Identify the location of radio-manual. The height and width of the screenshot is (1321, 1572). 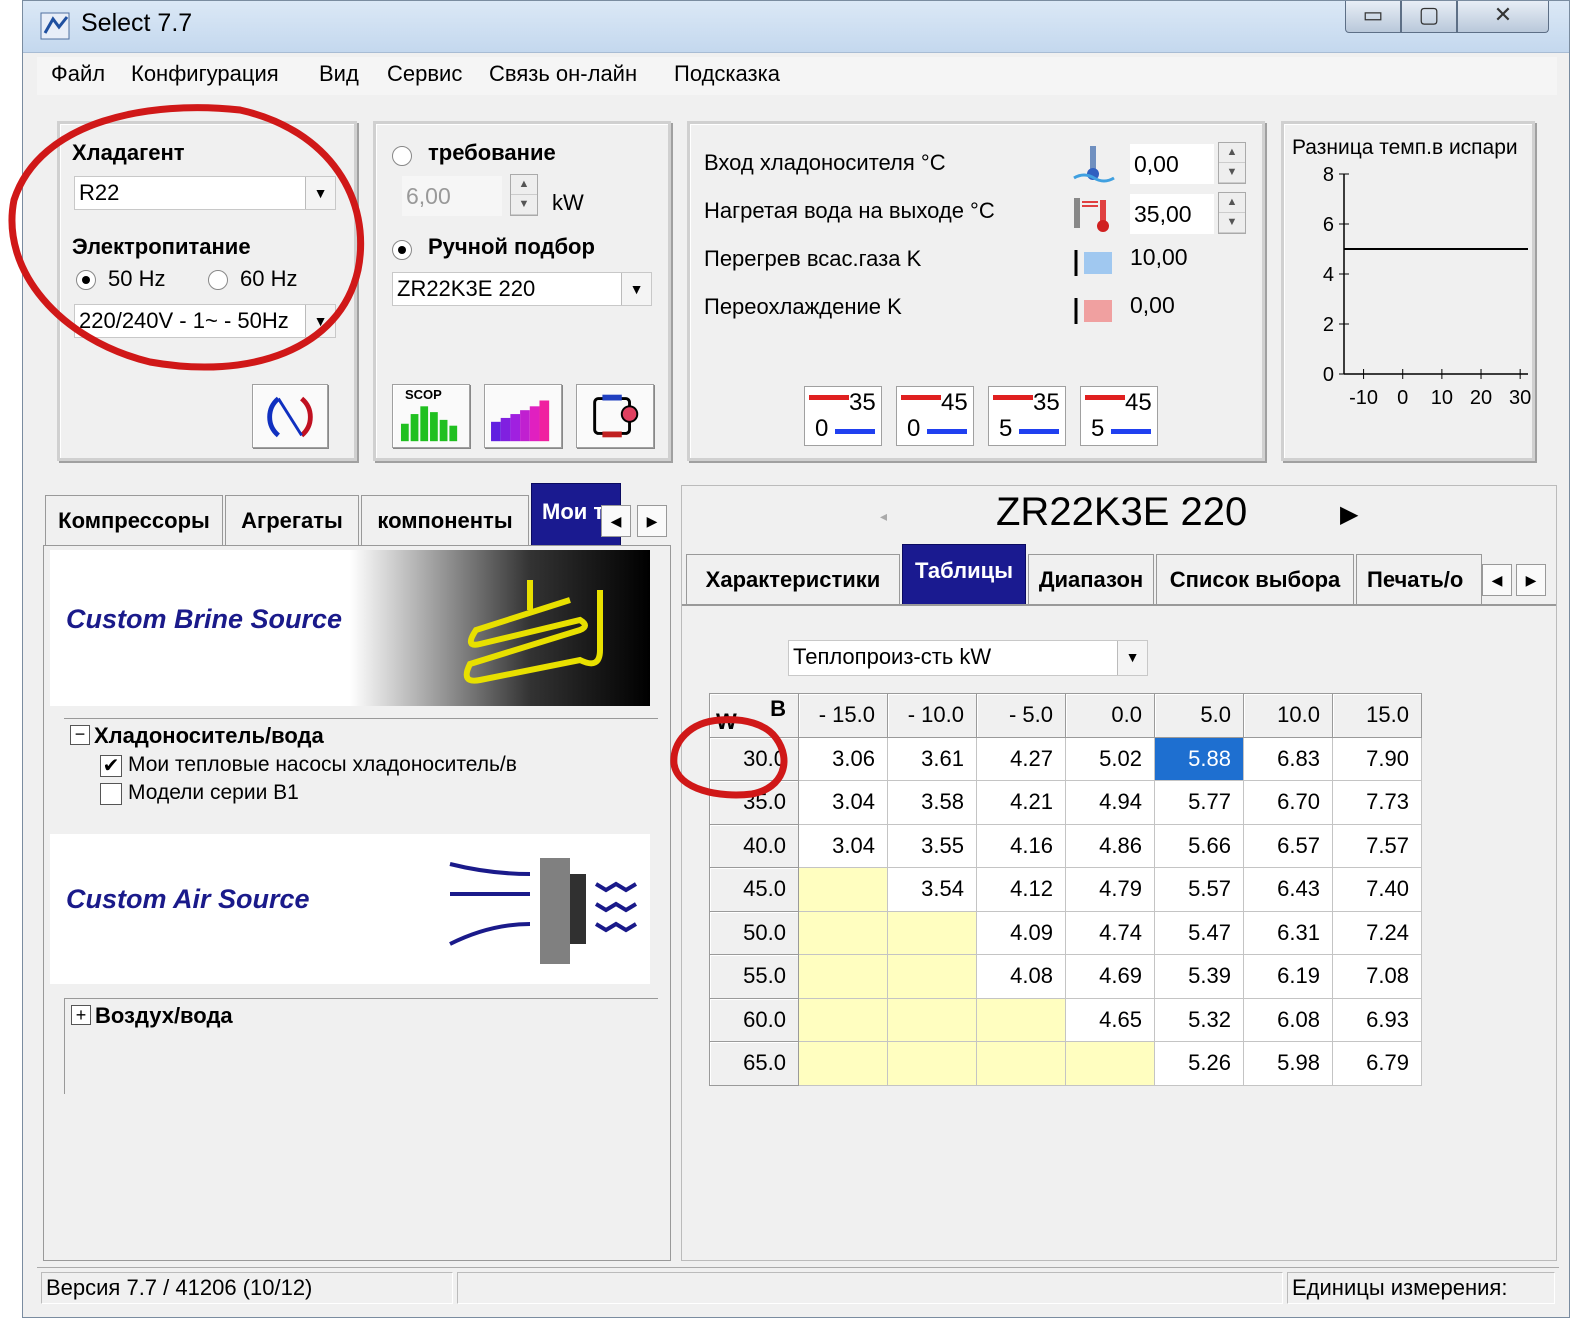
(402, 250).